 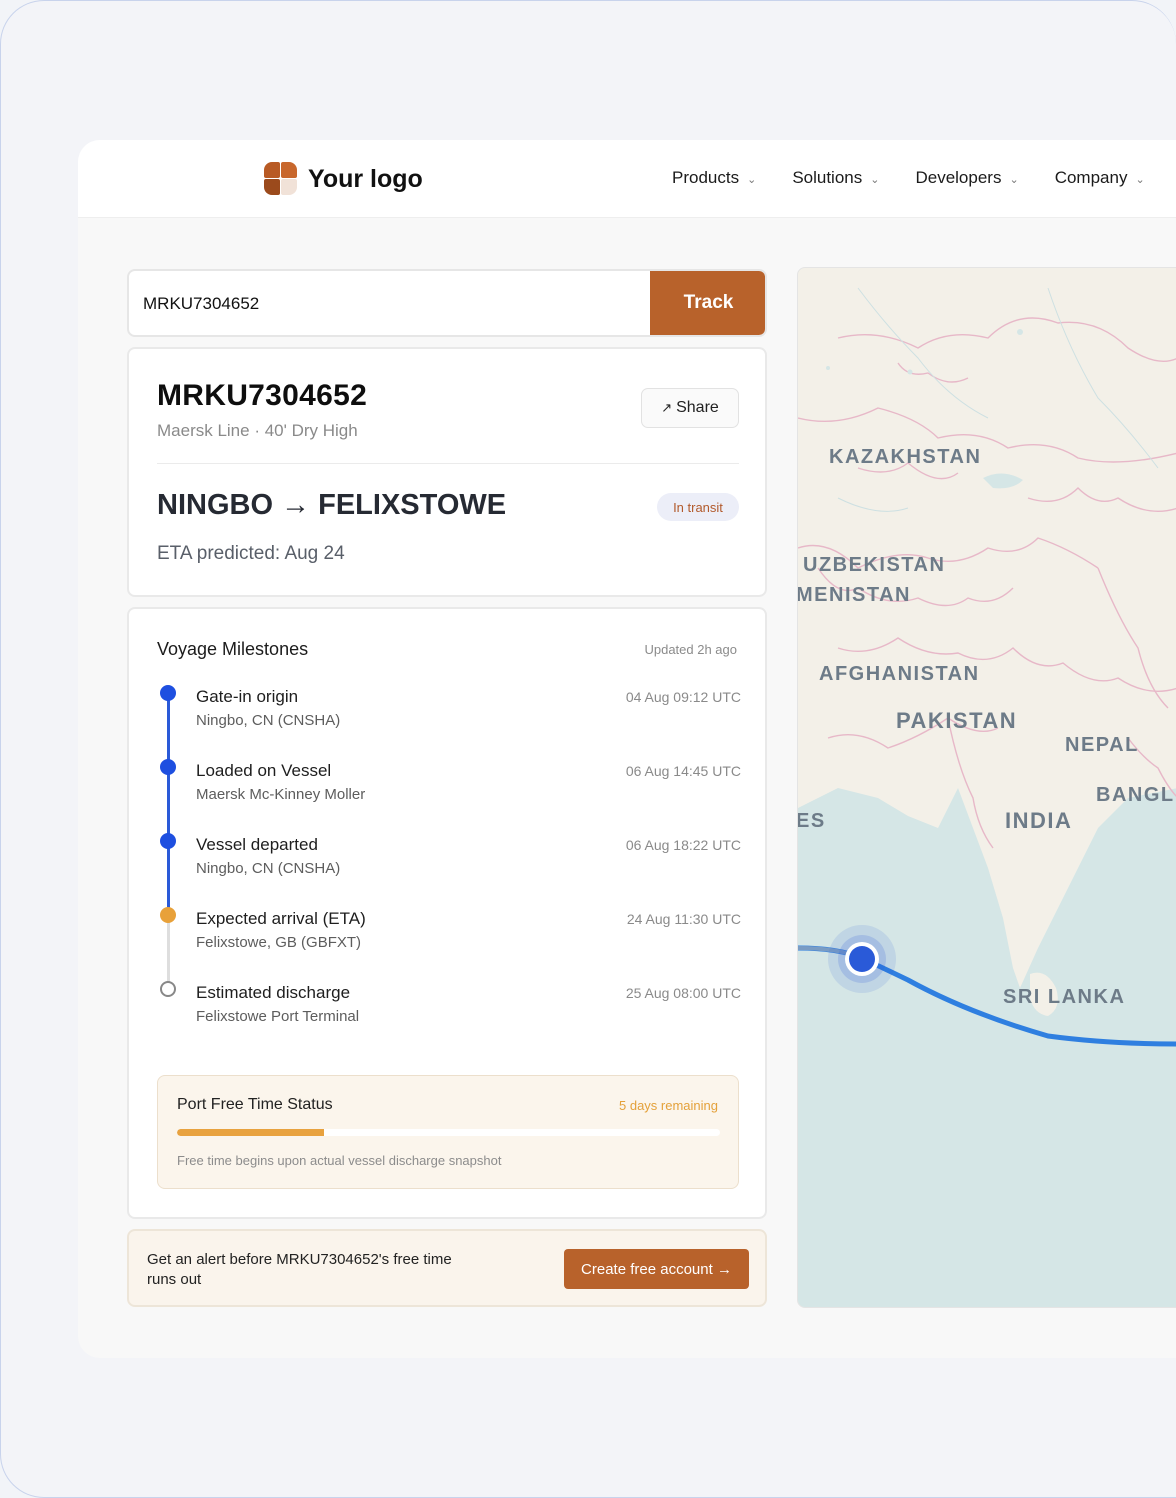 I want to click on container-search: Track, so click(x=447, y=303).